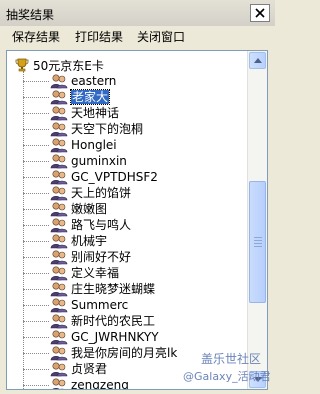  I want to click on list-item: 路飞与鸣人, so click(122, 225).